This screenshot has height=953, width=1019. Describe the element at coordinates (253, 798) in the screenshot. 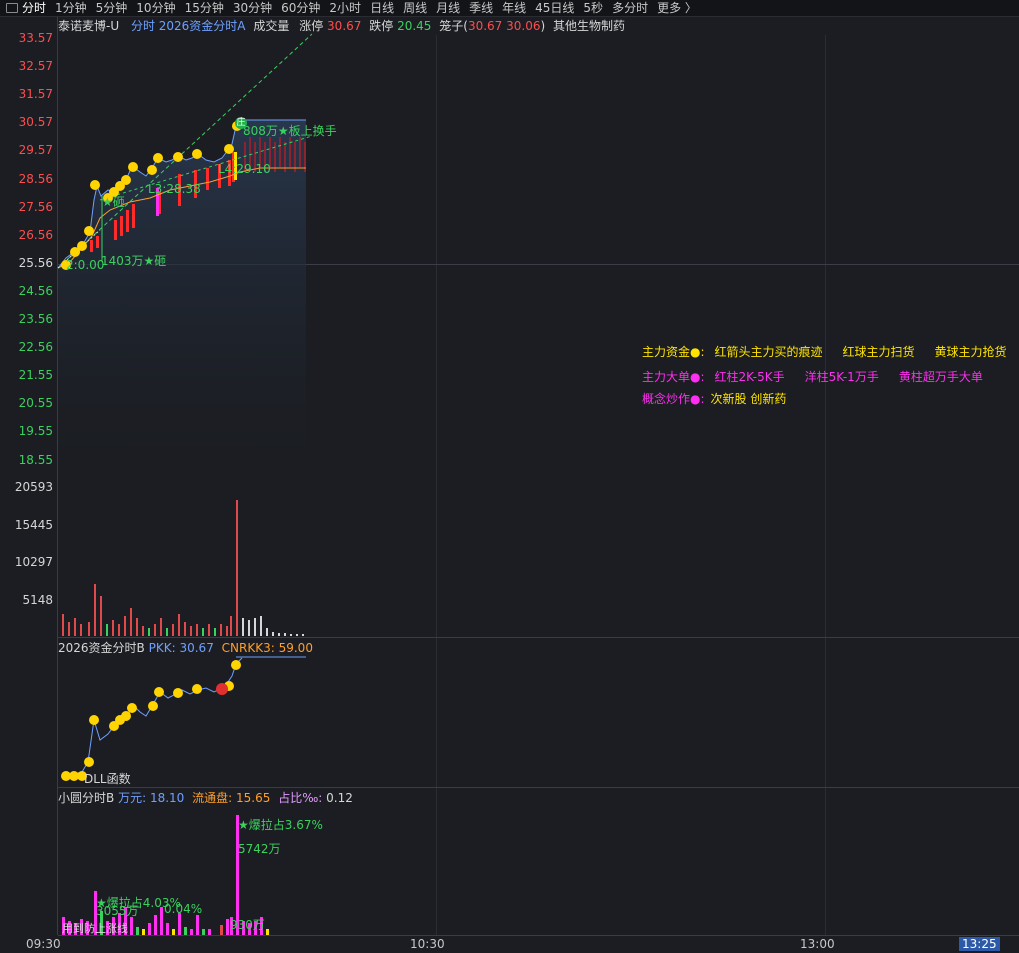

I see `float-value: 15.65` at that location.